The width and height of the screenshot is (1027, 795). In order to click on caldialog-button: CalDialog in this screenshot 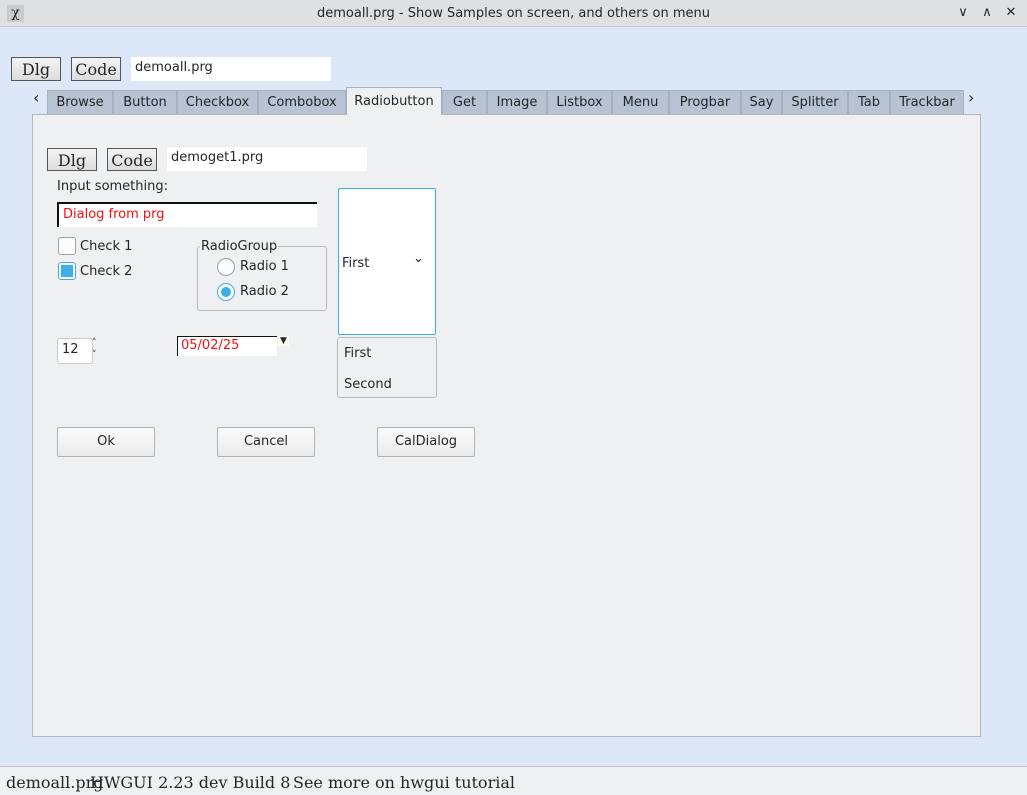, I will do `click(426, 442)`.